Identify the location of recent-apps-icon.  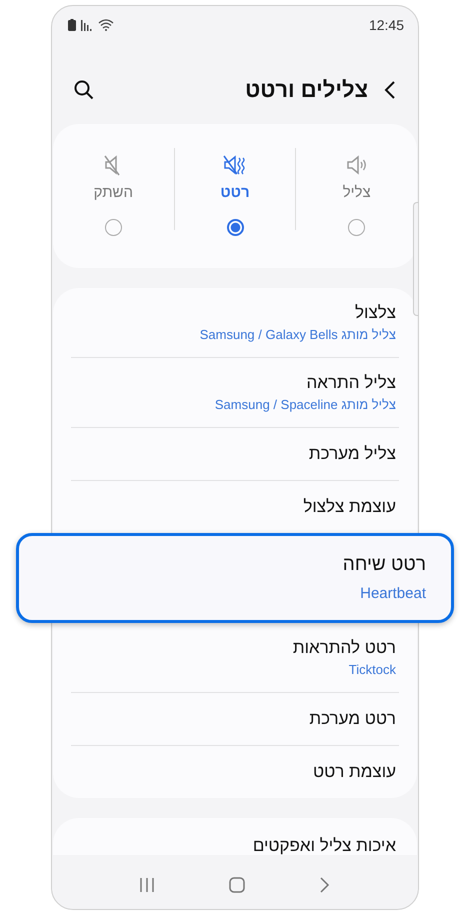
(147, 885).